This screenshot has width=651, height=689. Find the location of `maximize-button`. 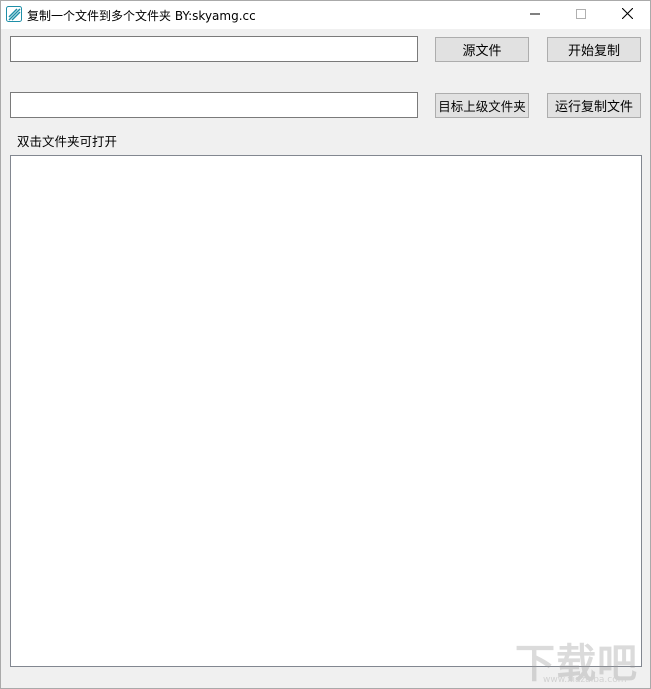

maximize-button is located at coordinates (581, 15).